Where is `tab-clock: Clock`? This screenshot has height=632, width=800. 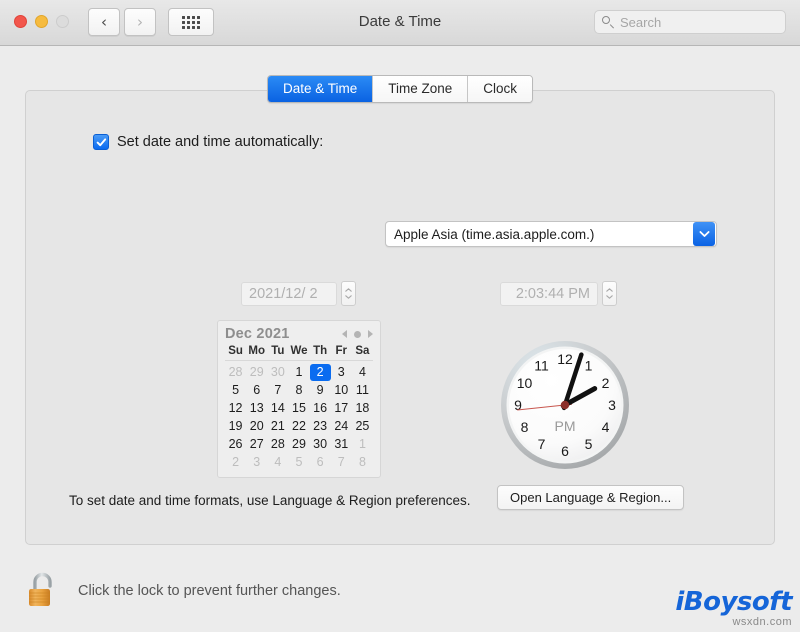
tab-clock: Clock is located at coordinates (500, 89).